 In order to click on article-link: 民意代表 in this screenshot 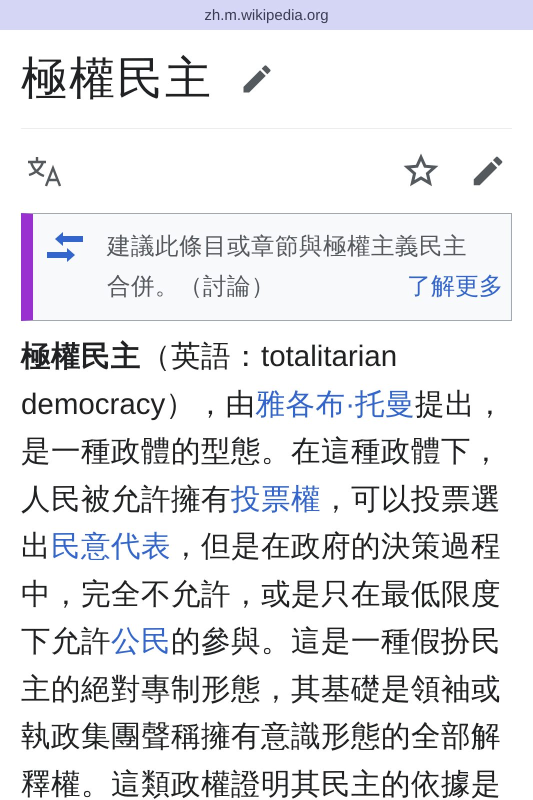, I will do `click(111, 546)`.